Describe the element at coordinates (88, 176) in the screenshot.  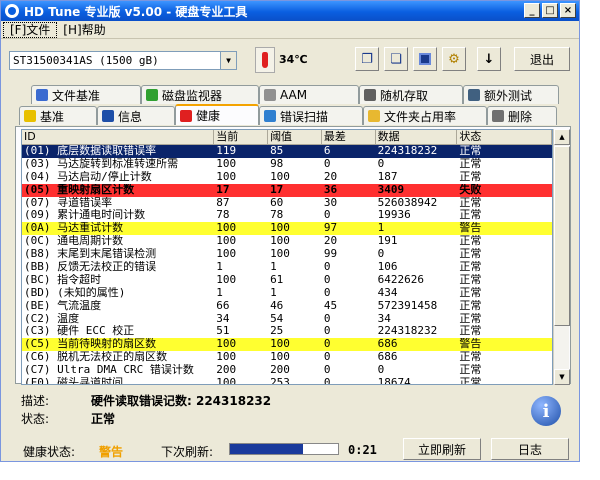
I see `attr-id-cell: (04) 马达启动/停止计数` at that location.